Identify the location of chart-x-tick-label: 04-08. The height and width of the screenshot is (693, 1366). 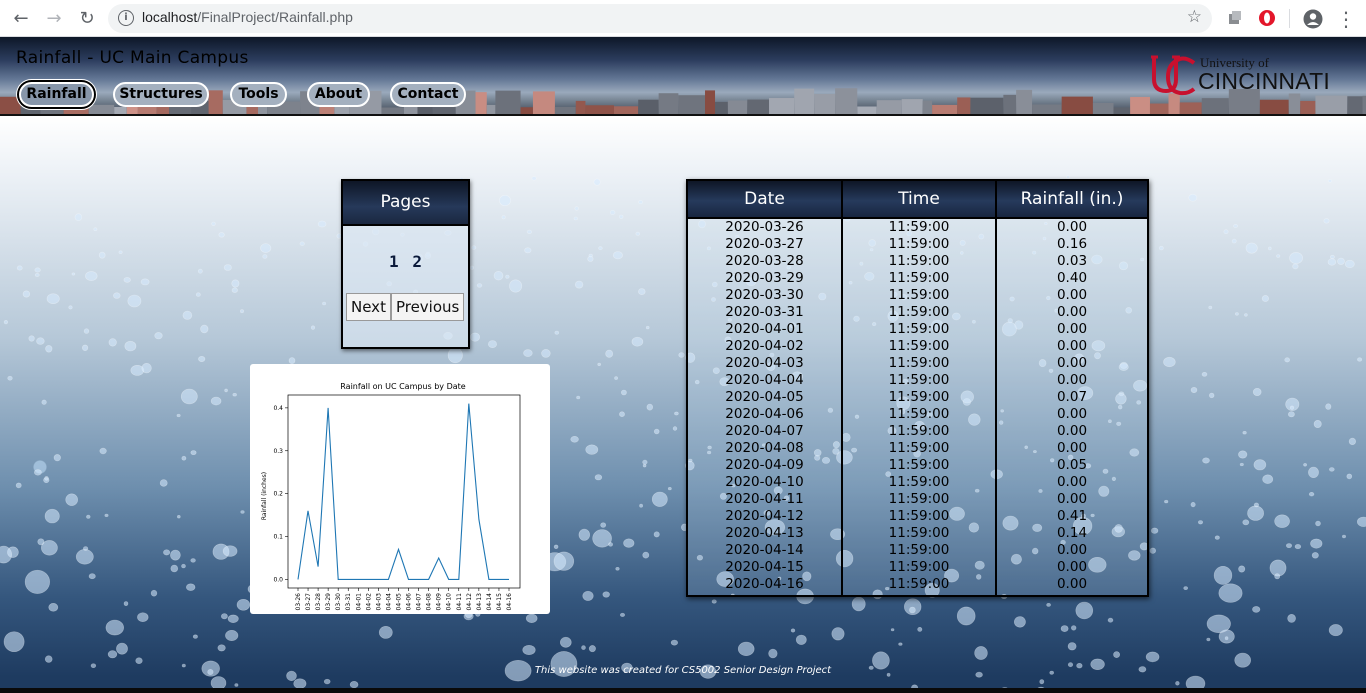
(429, 602).